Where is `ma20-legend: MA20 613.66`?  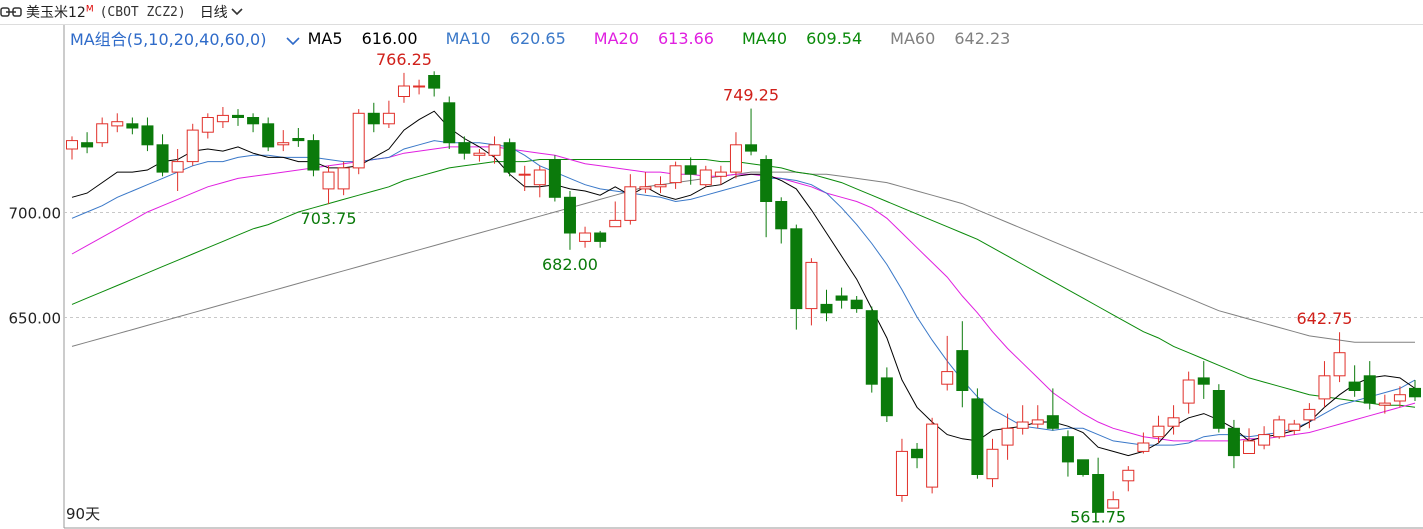
ma20-legend: MA20 613.66 is located at coordinates (653, 38).